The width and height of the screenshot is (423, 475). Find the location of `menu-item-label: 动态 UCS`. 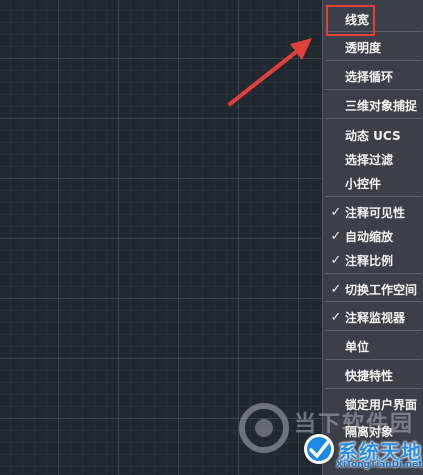

menu-item-label: 动态 UCS is located at coordinates (373, 136).